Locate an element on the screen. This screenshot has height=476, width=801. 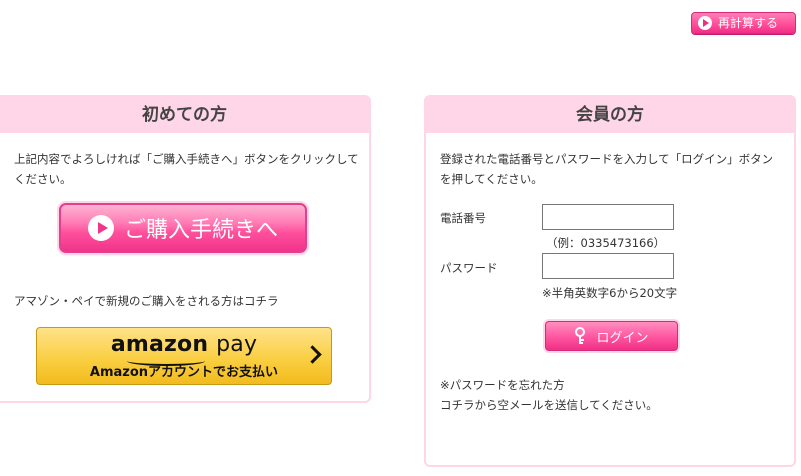
password-input is located at coordinates (608, 266).